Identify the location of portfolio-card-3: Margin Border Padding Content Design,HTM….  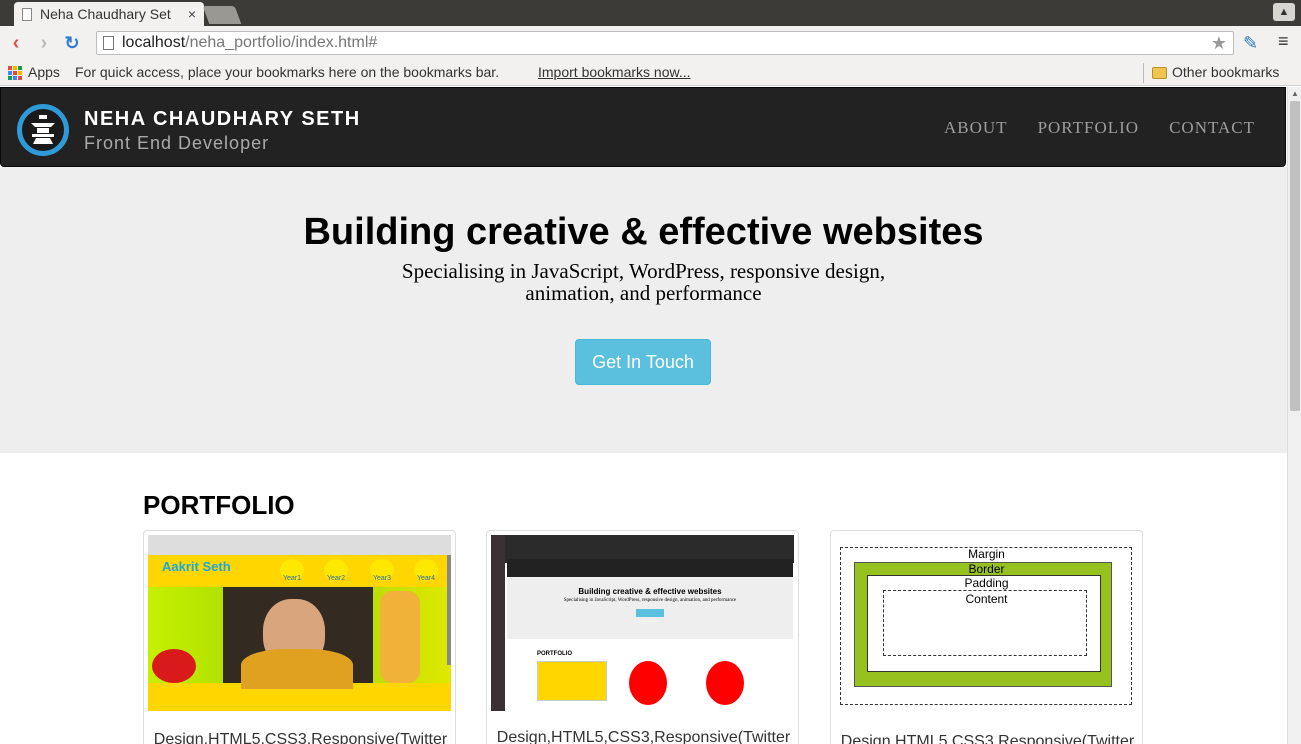
(986, 637).